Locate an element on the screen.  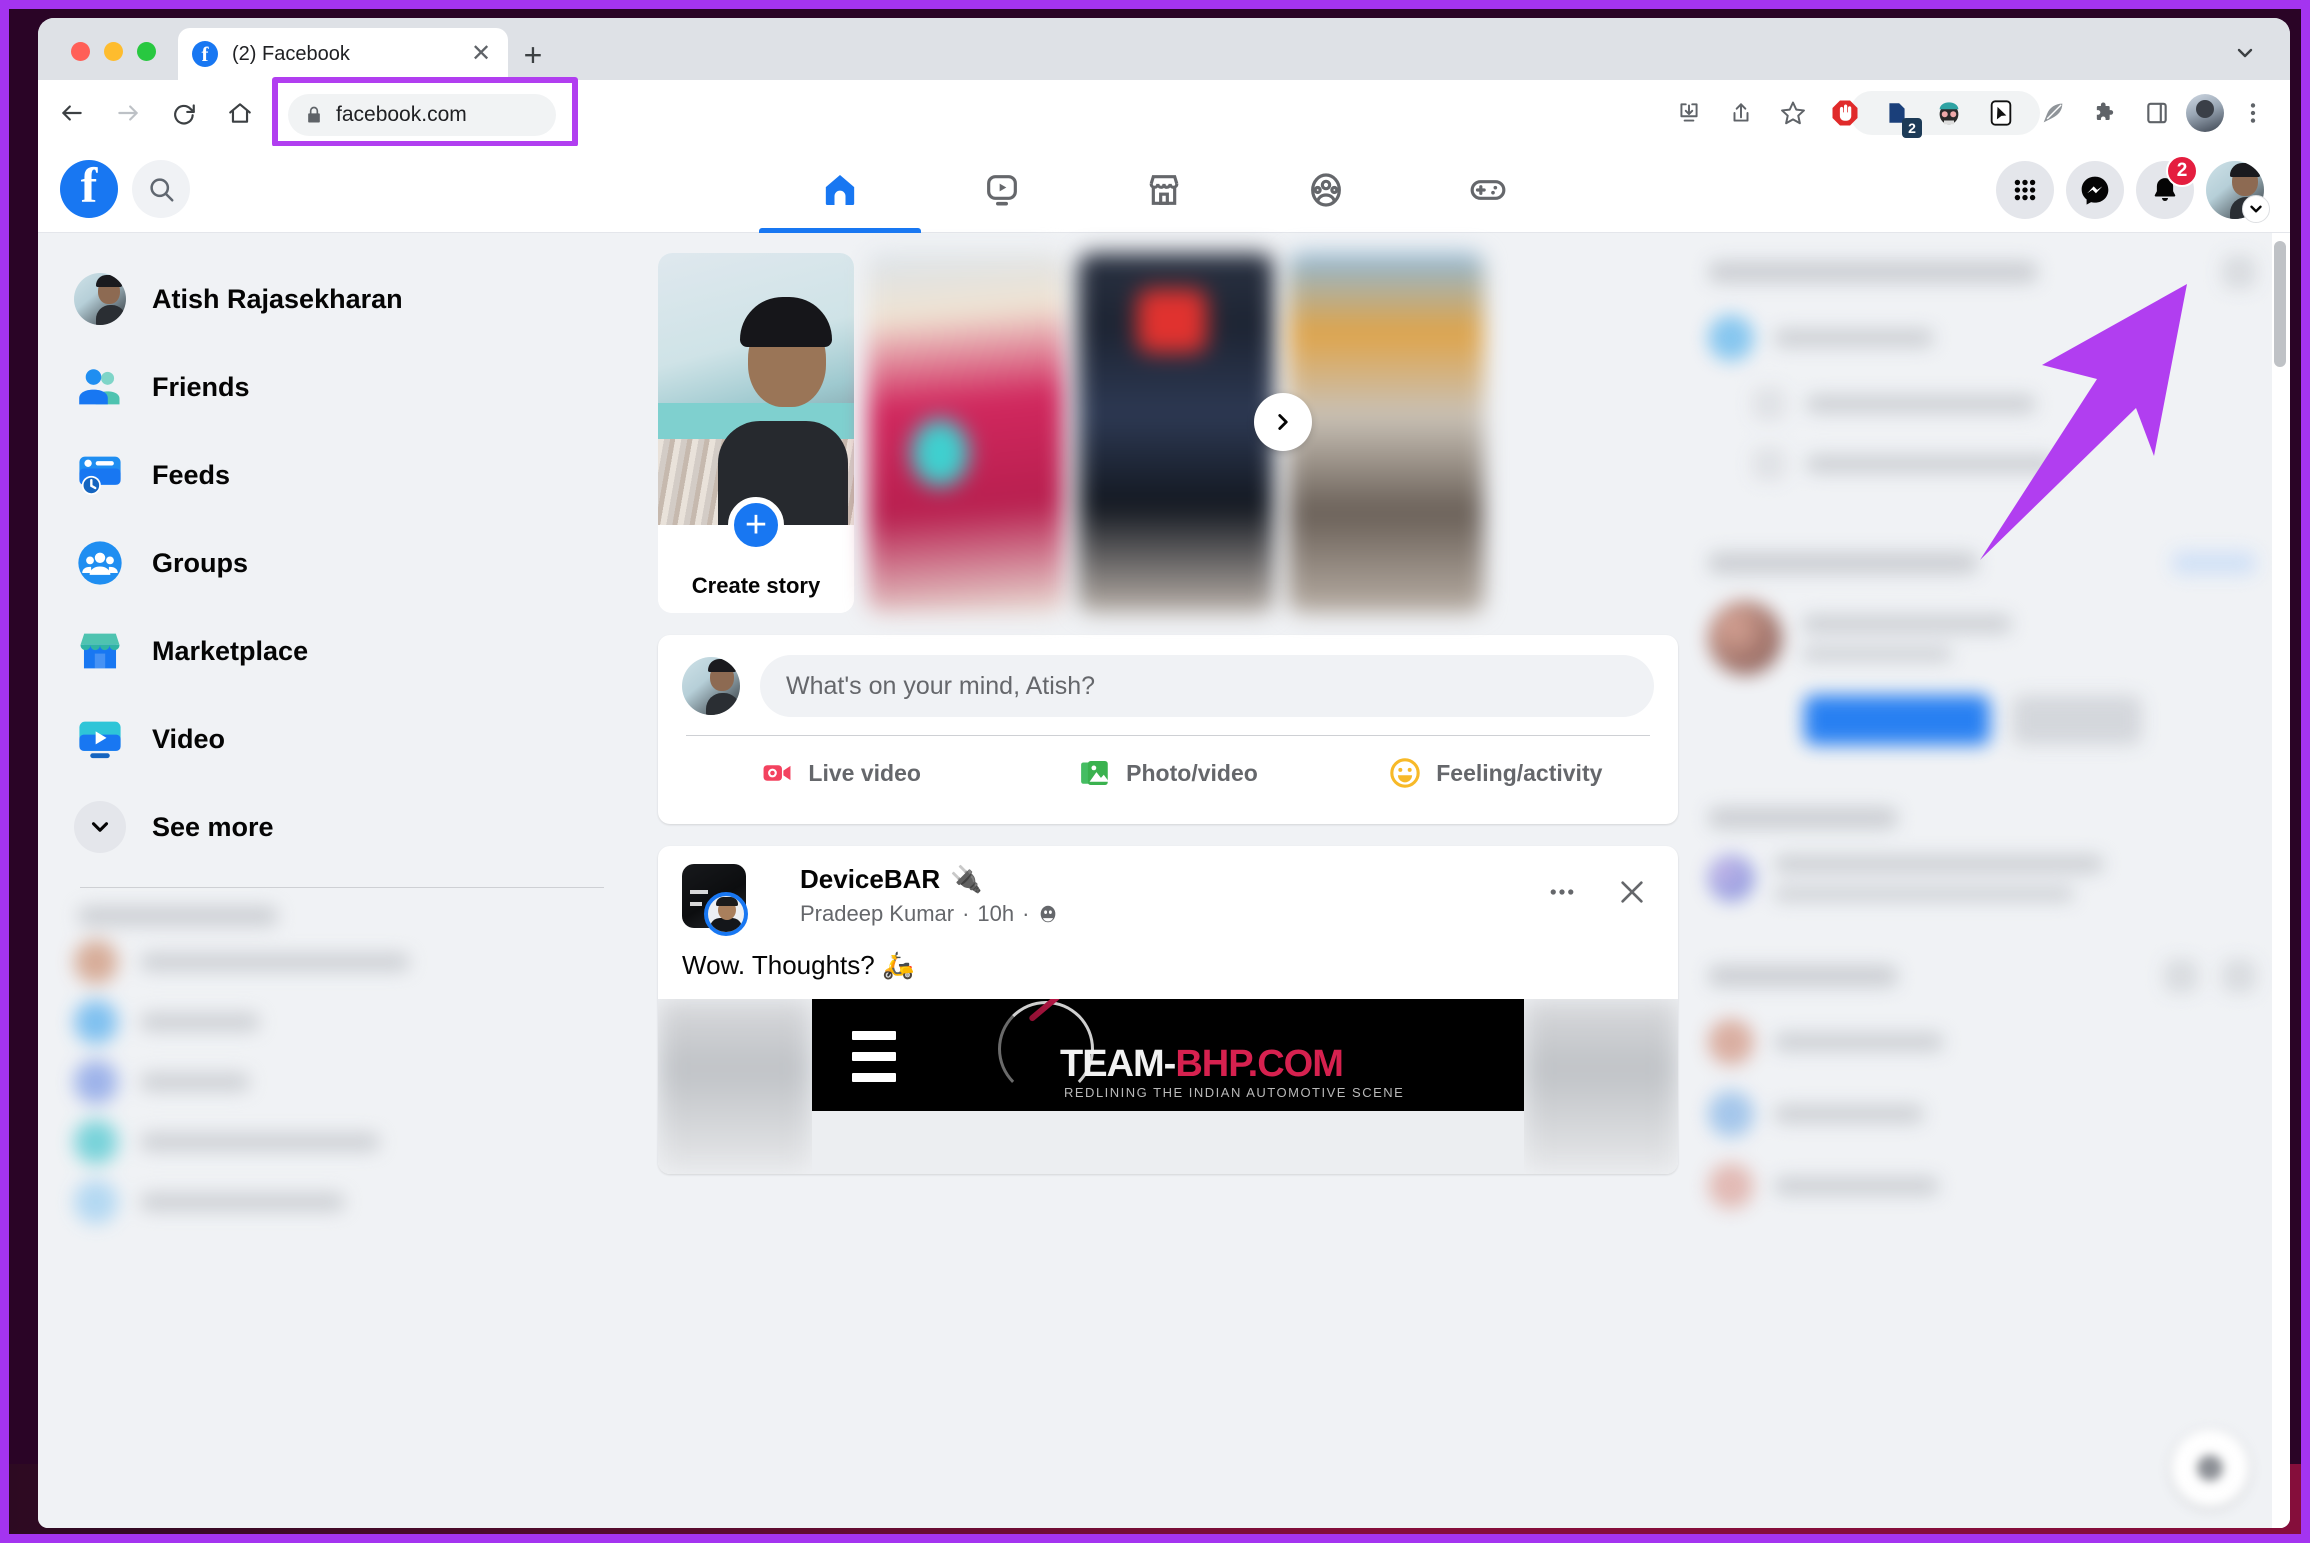
arrow-right-icon is located at coordinates (128, 113).